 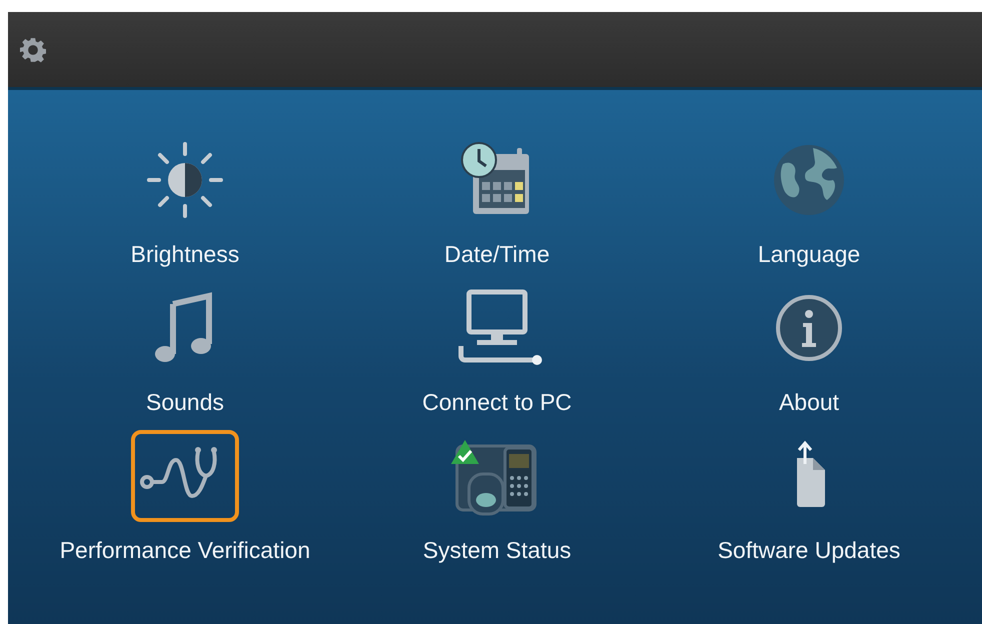 I want to click on settings-label: Connect to PC, so click(x=497, y=402).